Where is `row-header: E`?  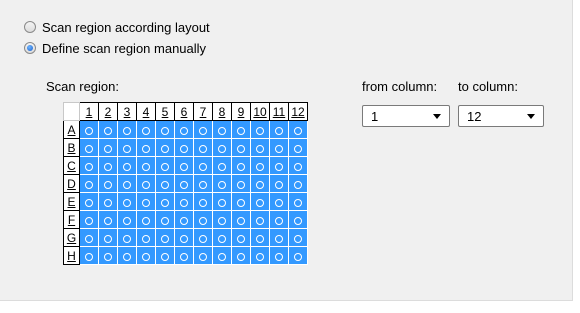 row-header: E is located at coordinates (71, 201).